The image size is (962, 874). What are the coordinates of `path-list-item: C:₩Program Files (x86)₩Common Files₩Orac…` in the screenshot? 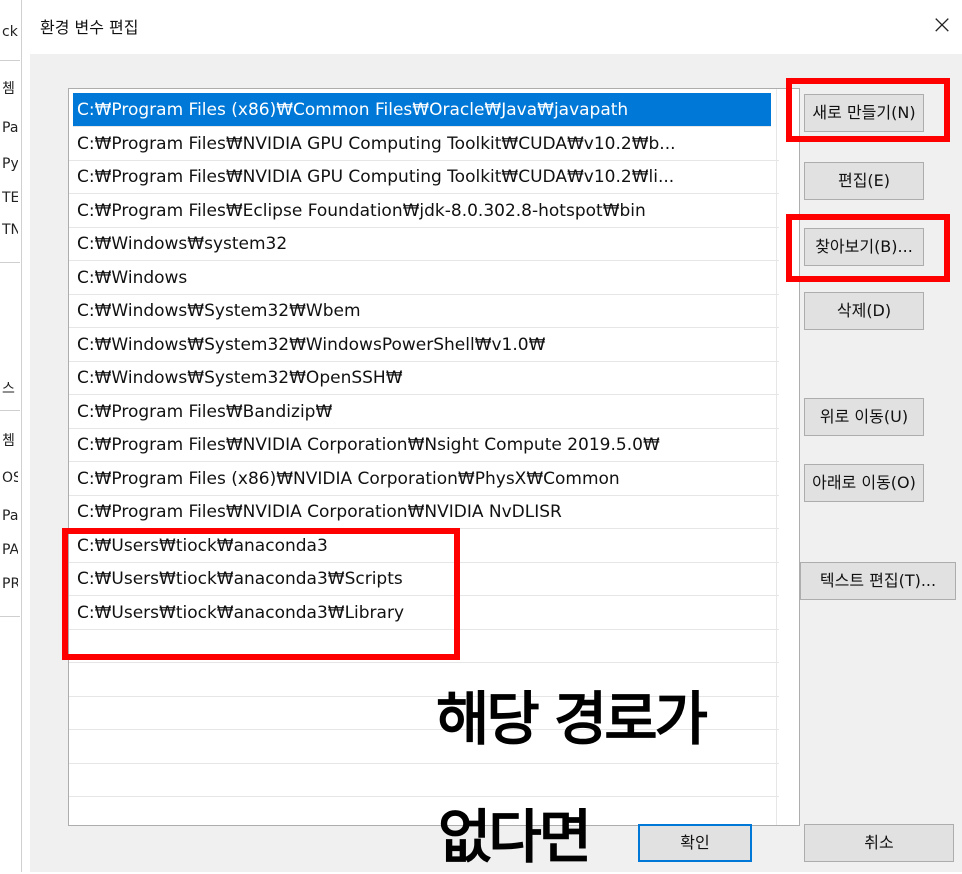 It's located at (422, 110).